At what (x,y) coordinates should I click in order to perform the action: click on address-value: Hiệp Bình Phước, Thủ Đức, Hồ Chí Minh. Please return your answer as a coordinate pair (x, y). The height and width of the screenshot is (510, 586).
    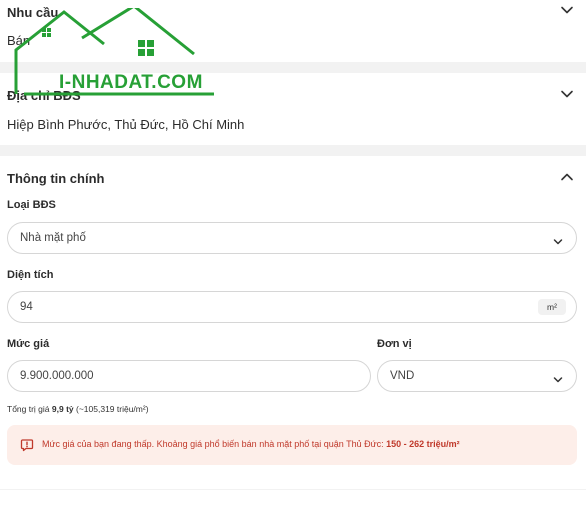
    Looking at the image, I should click on (126, 124).